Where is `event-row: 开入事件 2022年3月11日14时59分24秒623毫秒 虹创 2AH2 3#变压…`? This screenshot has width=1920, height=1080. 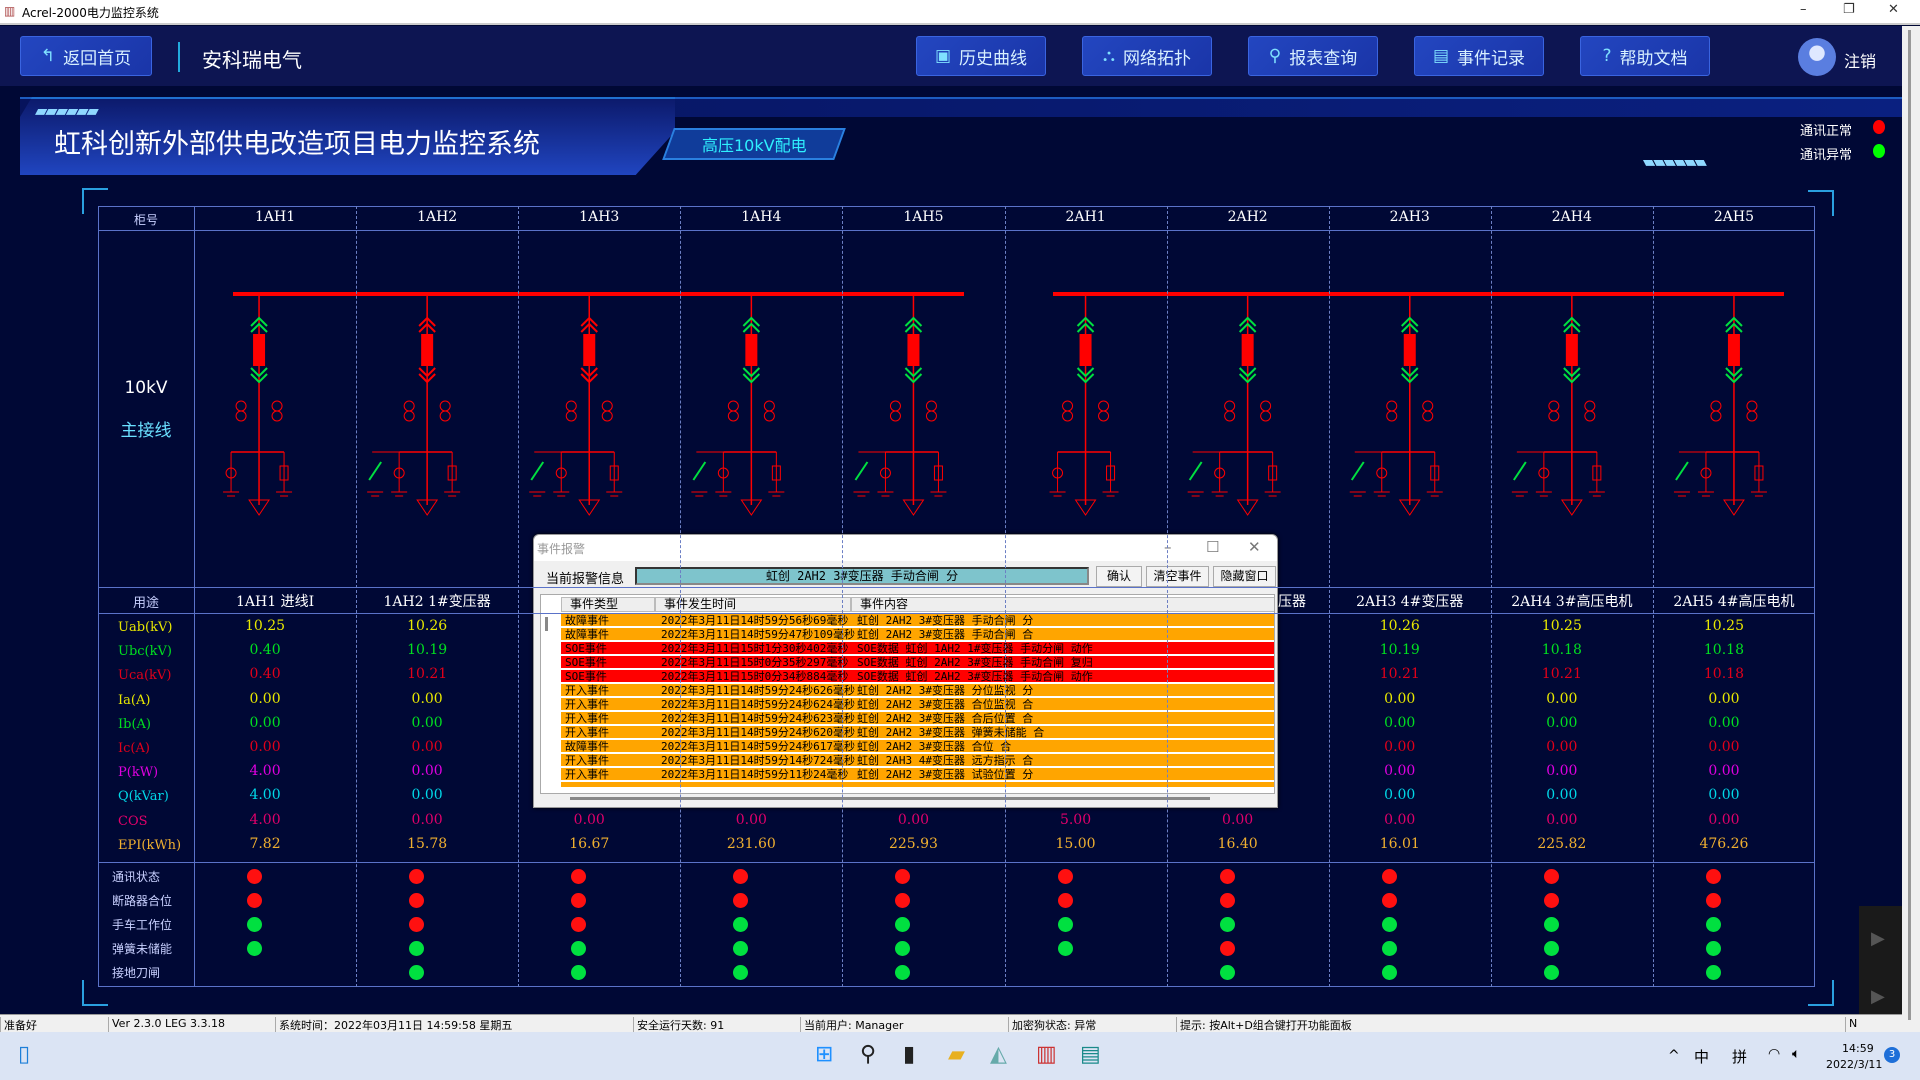
event-row: 开入事件 2022年3月11日14时59分24秒623毫秒 虹创 2AH2 3#变压… is located at coordinates (917, 718).